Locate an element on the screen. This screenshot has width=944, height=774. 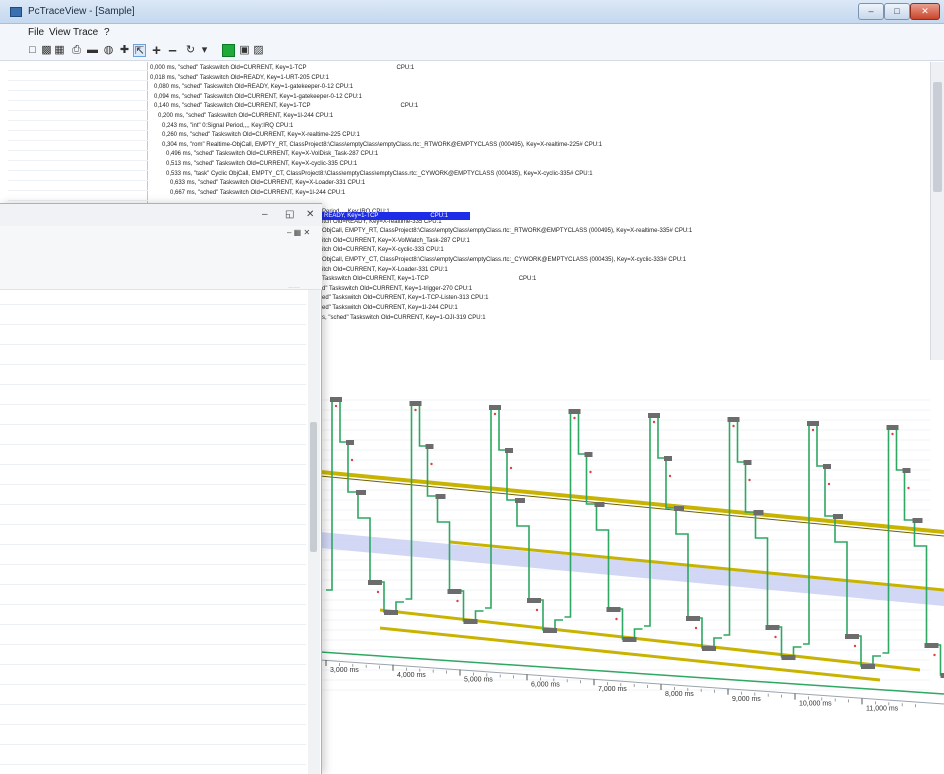
log-line: Taskswitch Old=CURRENT, Key=1-TCP CPU:1 is located at coordinates (429, 279).